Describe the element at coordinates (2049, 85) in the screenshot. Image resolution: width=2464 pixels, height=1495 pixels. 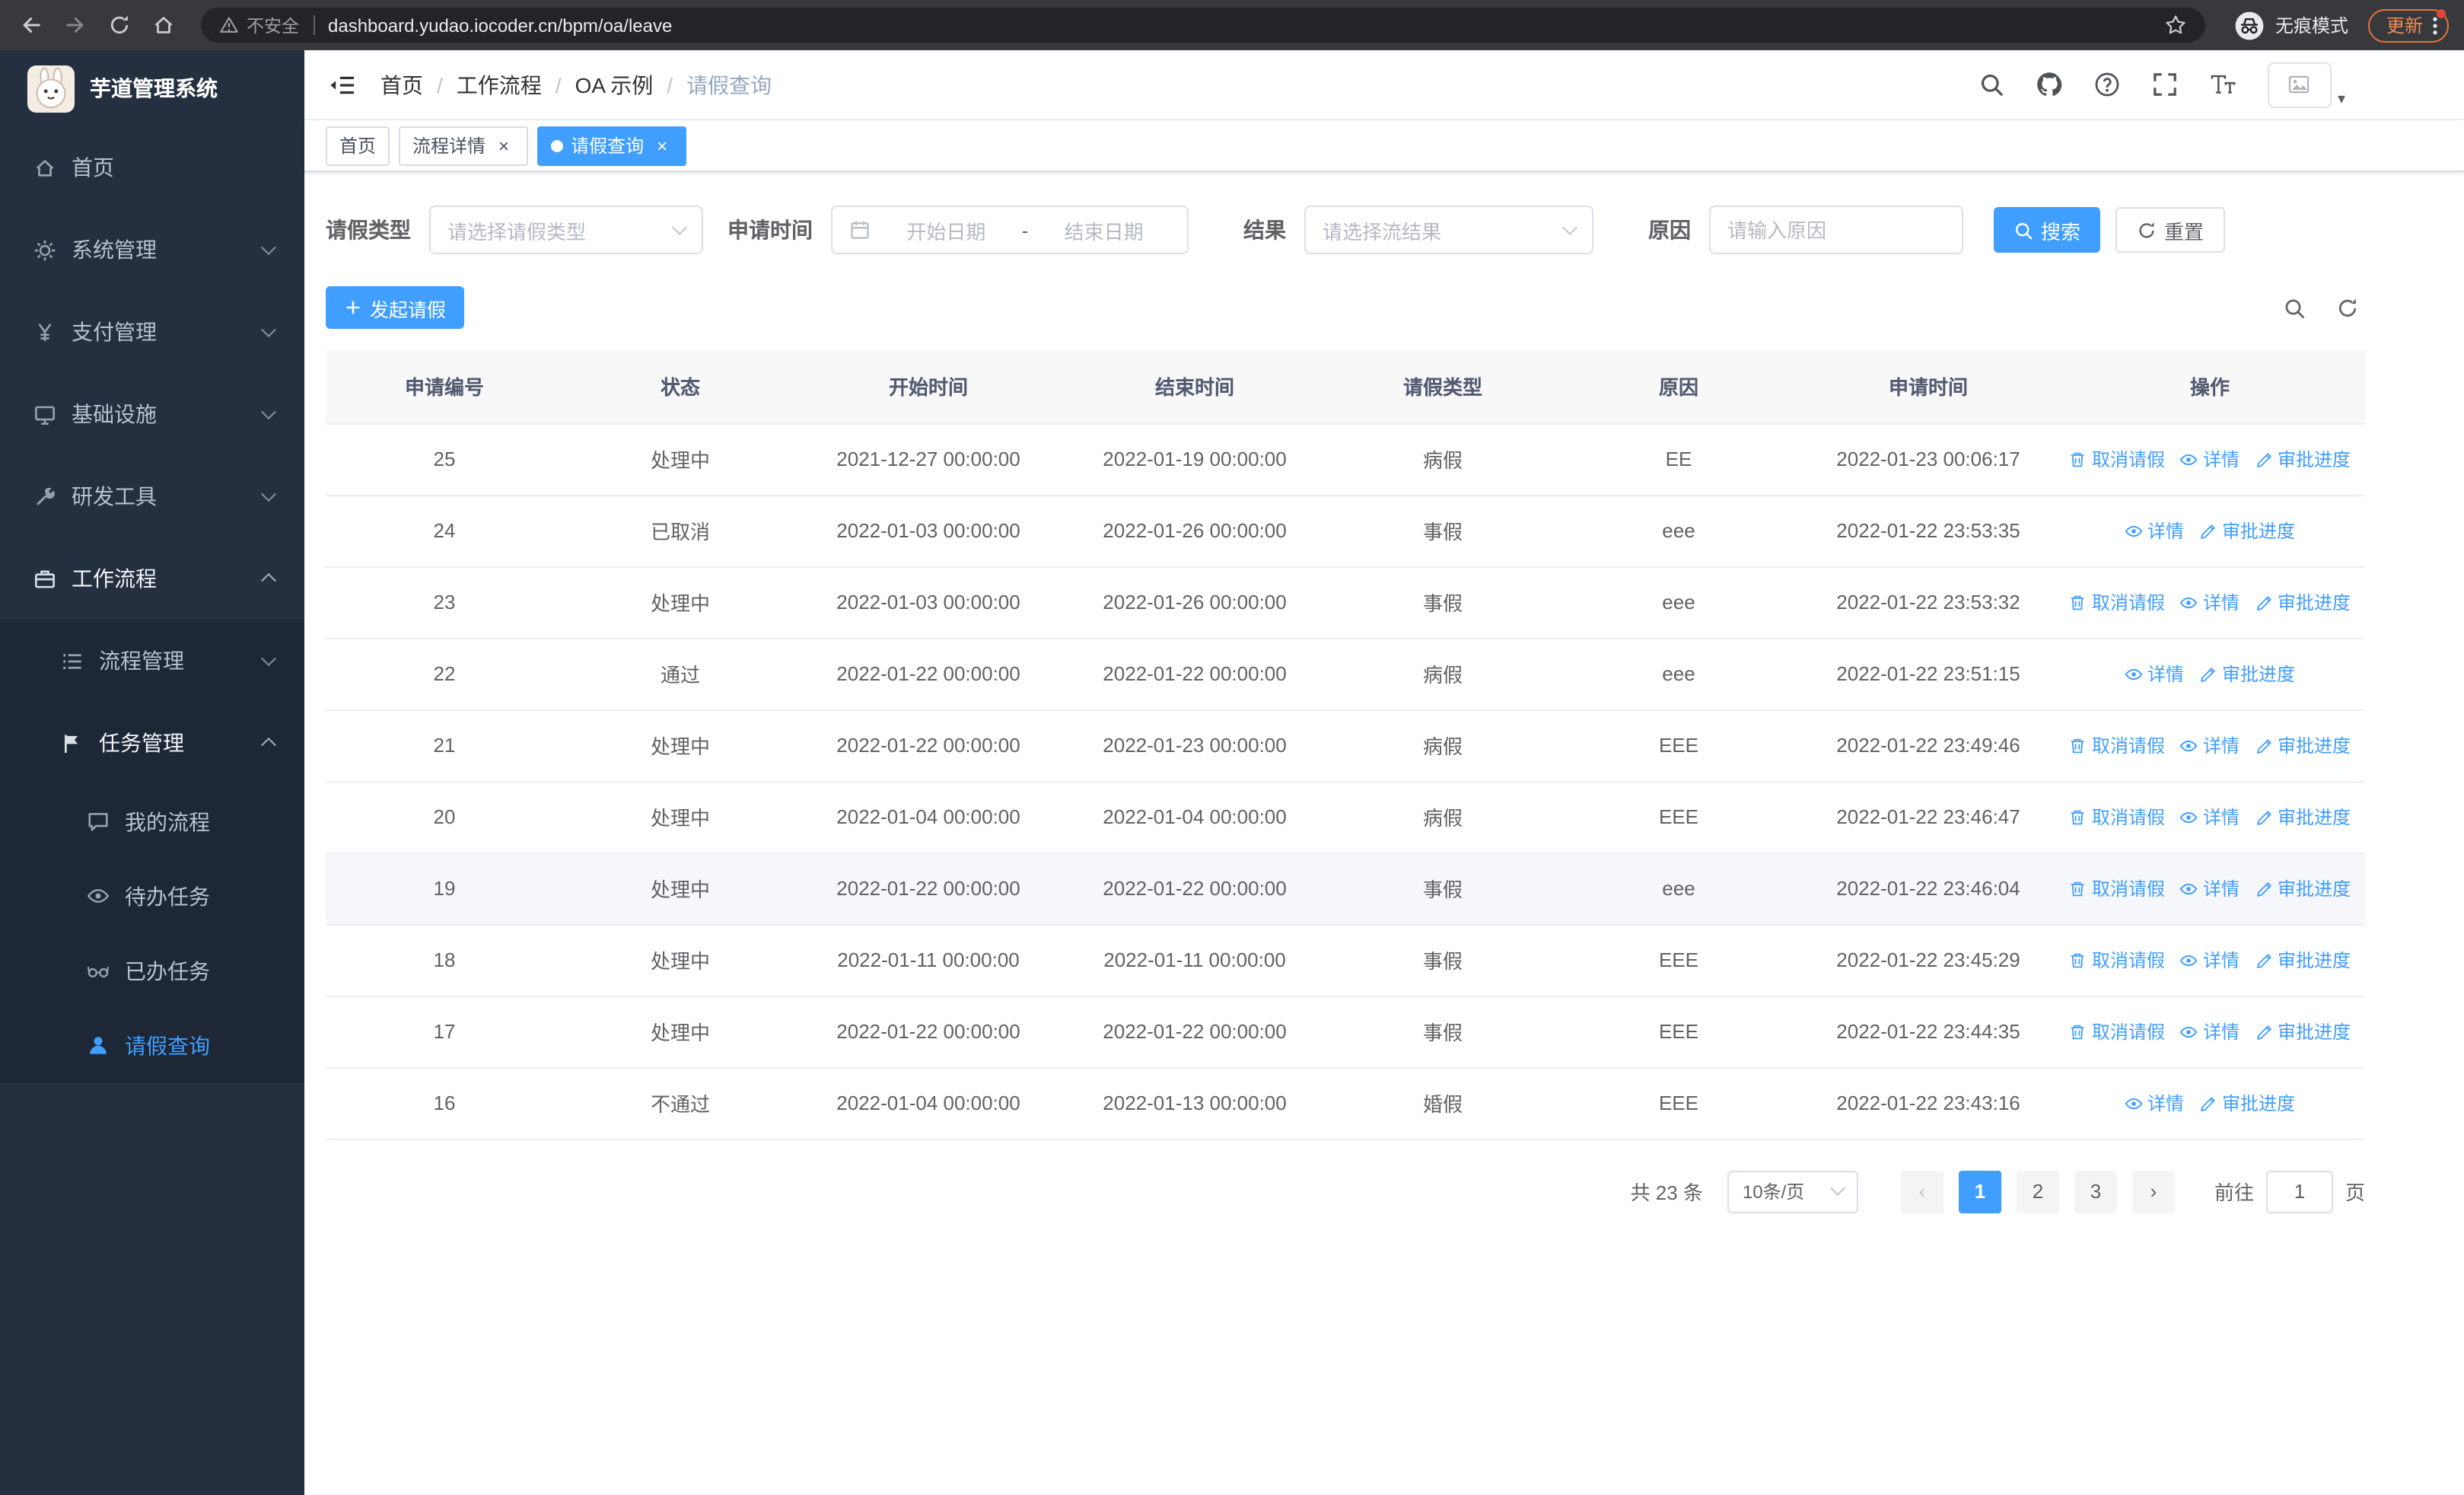
I see `github-icon` at that location.